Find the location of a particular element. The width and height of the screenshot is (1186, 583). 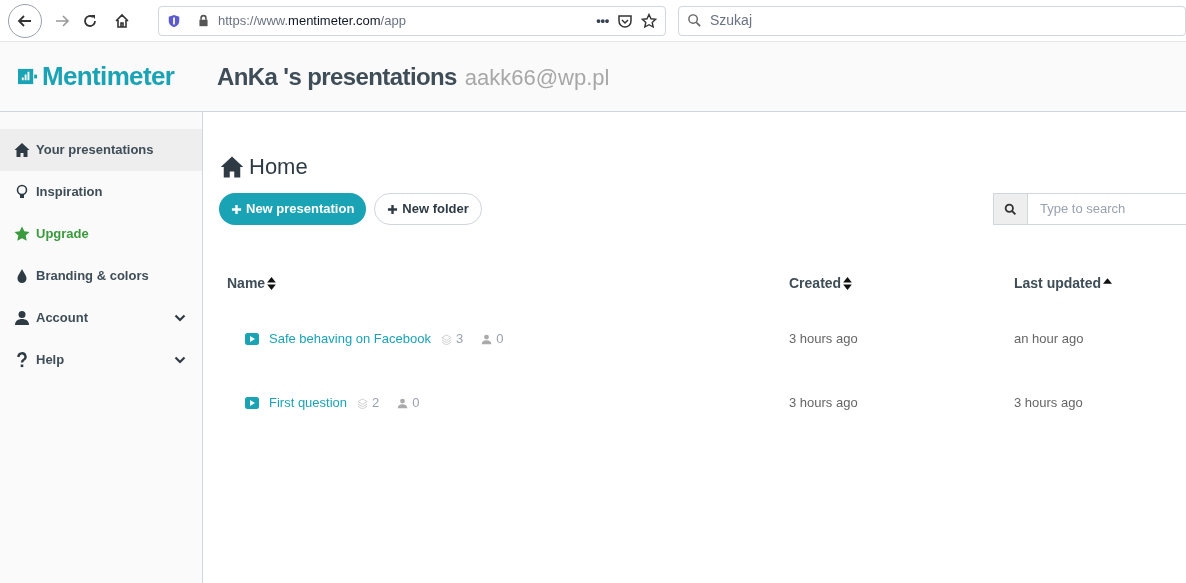

slide-count: 3 is located at coordinates (459, 339).